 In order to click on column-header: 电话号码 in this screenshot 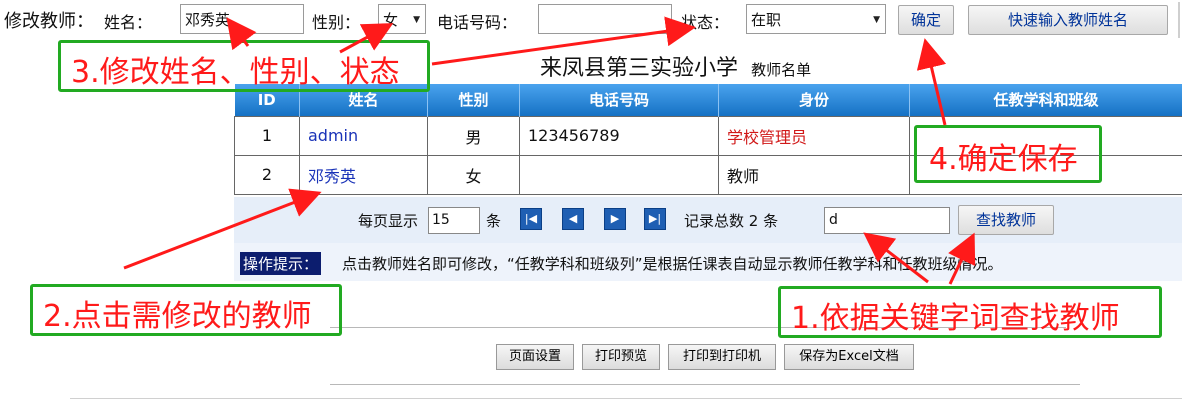, I will do `click(619, 100)`.